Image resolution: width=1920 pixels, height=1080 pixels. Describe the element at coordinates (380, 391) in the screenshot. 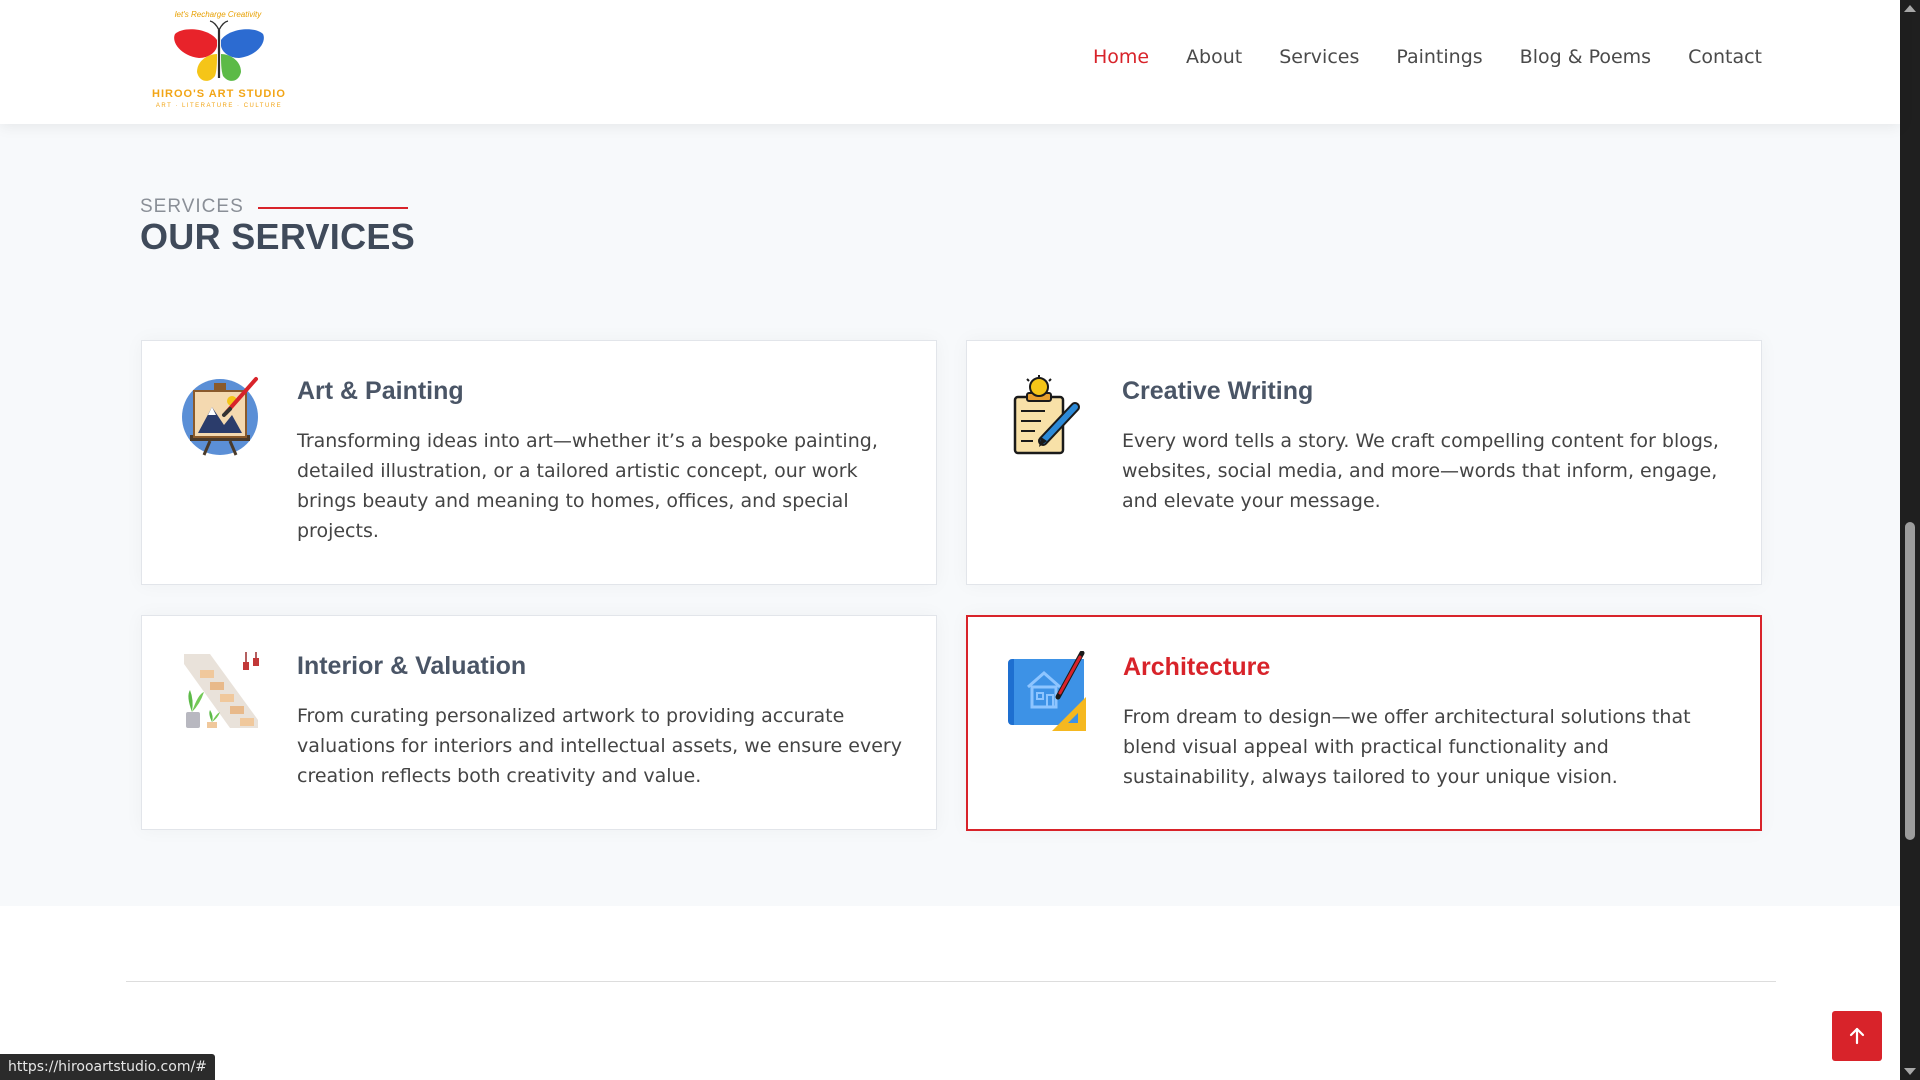

I see `card-title: Art & Painting` at that location.